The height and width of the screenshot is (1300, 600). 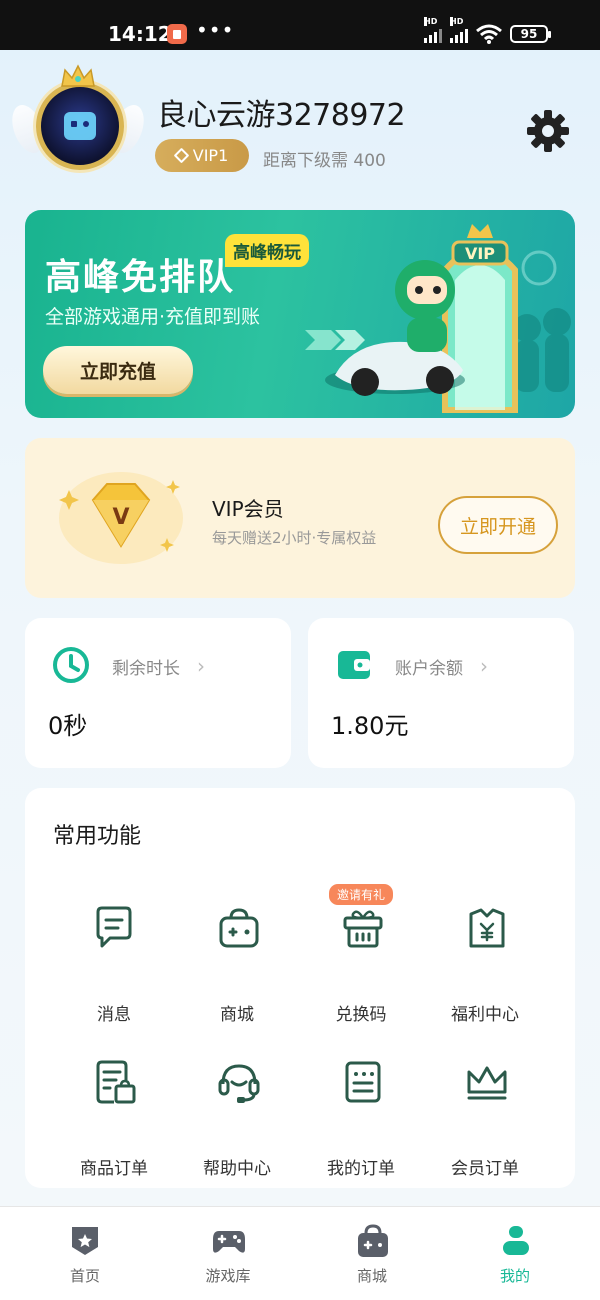 What do you see at coordinates (118, 370) in the screenshot?
I see `recharge-button: 立即充值` at bounding box center [118, 370].